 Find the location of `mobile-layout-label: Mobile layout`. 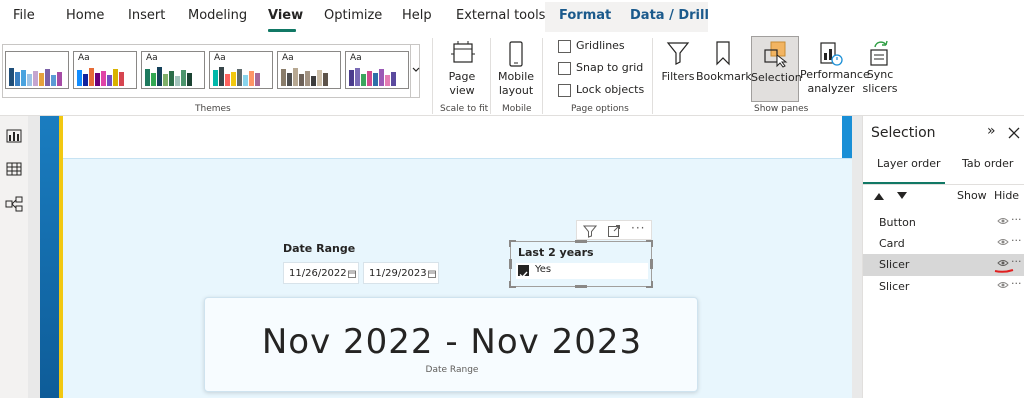

mobile-layout-label: Mobile layout is located at coordinates (516, 83).